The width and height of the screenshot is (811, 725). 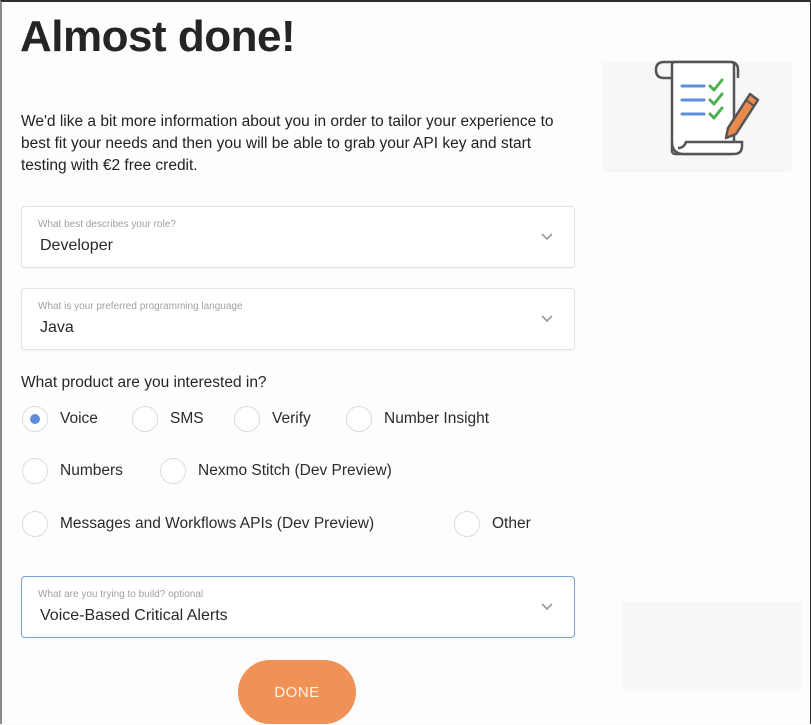 I want to click on radio-label: Number Insight, so click(x=437, y=418).